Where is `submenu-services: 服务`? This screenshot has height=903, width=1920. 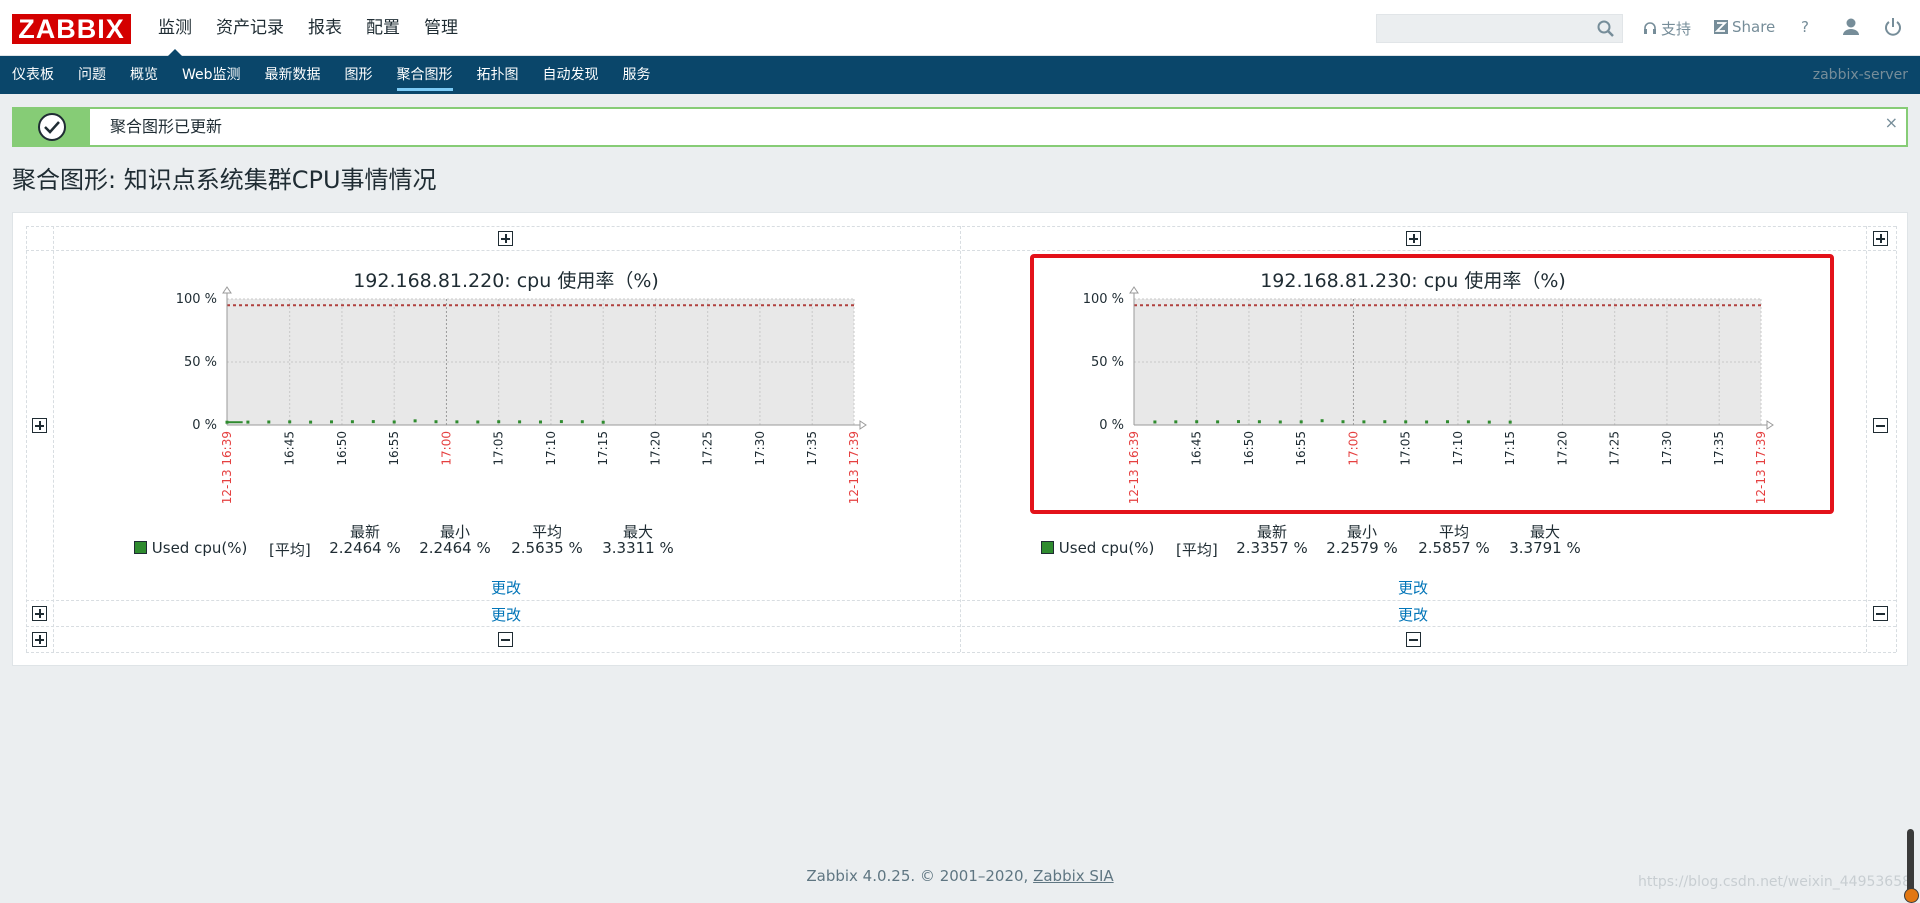 submenu-services: 服务 is located at coordinates (637, 75).